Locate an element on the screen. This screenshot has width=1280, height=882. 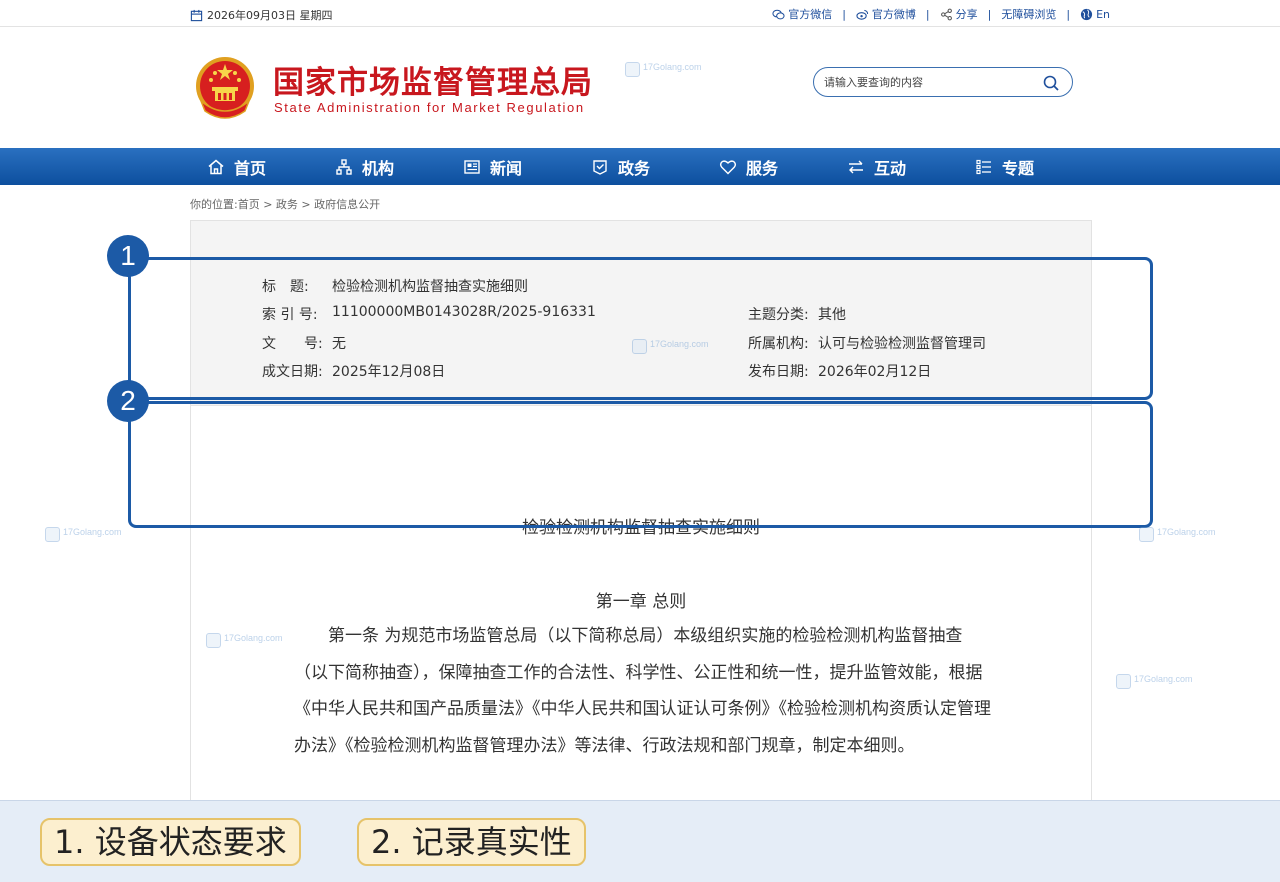
nav-item-service: 服务 is located at coordinates (748, 166).